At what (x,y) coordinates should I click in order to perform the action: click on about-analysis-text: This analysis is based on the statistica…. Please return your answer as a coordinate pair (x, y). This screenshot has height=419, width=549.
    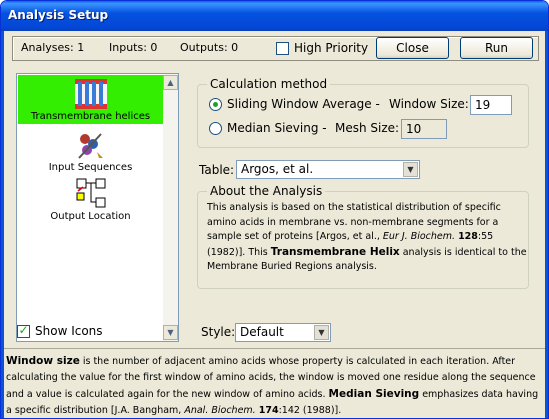
    Looking at the image, I should click on (367, 238).